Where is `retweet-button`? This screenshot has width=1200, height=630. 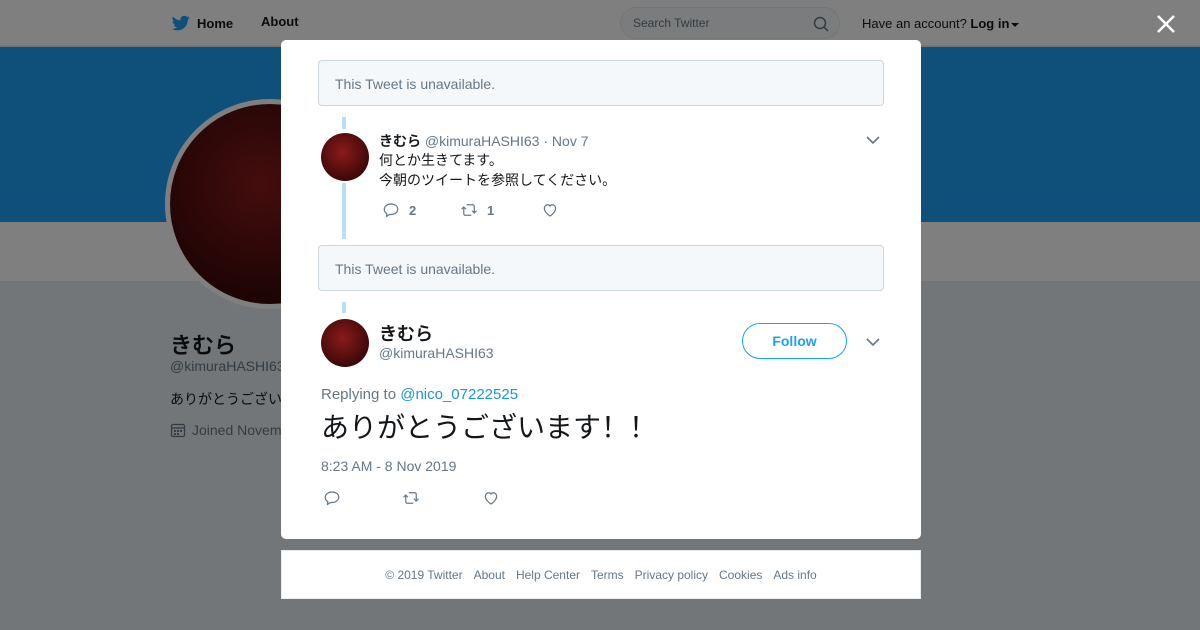
retweet-button is located at coordinates (411, 498).